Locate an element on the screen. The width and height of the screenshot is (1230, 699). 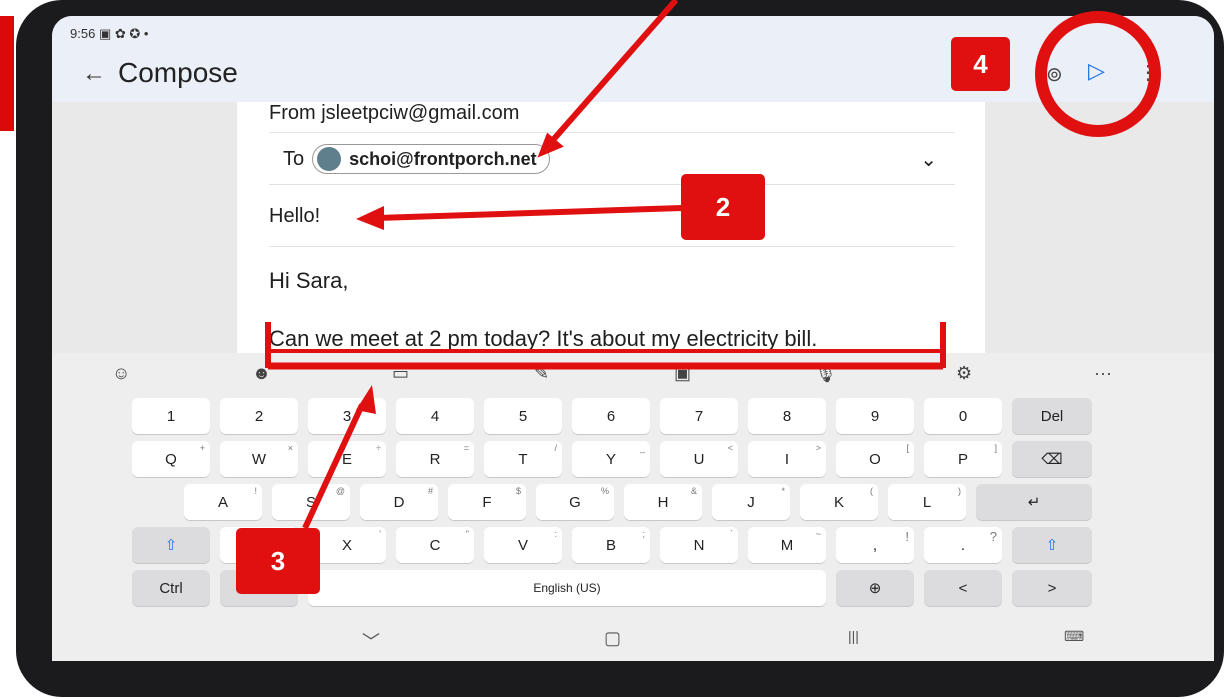
annotation-badge-4: 4 is located at coordinates (980, 64).